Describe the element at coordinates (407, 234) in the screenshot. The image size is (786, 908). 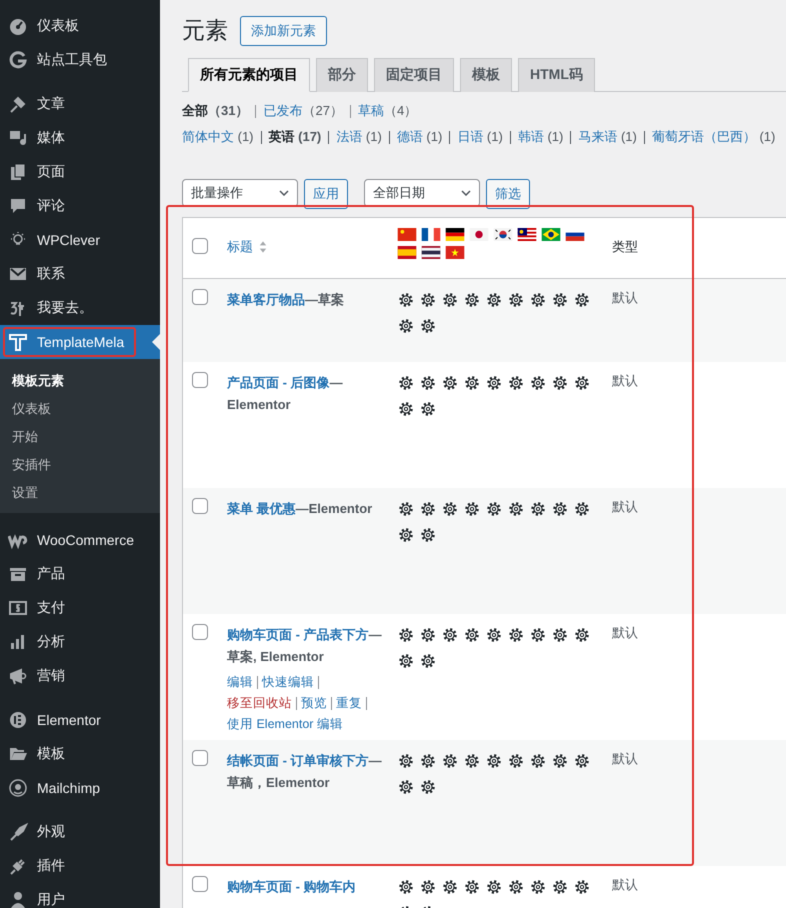
I see `china-flag-icon` at that location.